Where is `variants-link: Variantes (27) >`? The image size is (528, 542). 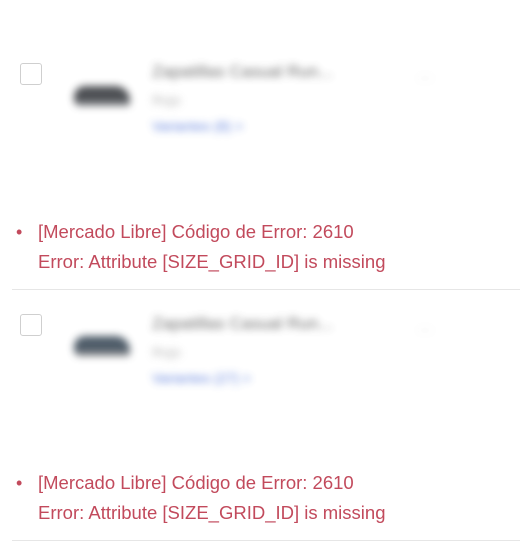
variants-link: Variantes (27) > is located at coordinates (282, 379).